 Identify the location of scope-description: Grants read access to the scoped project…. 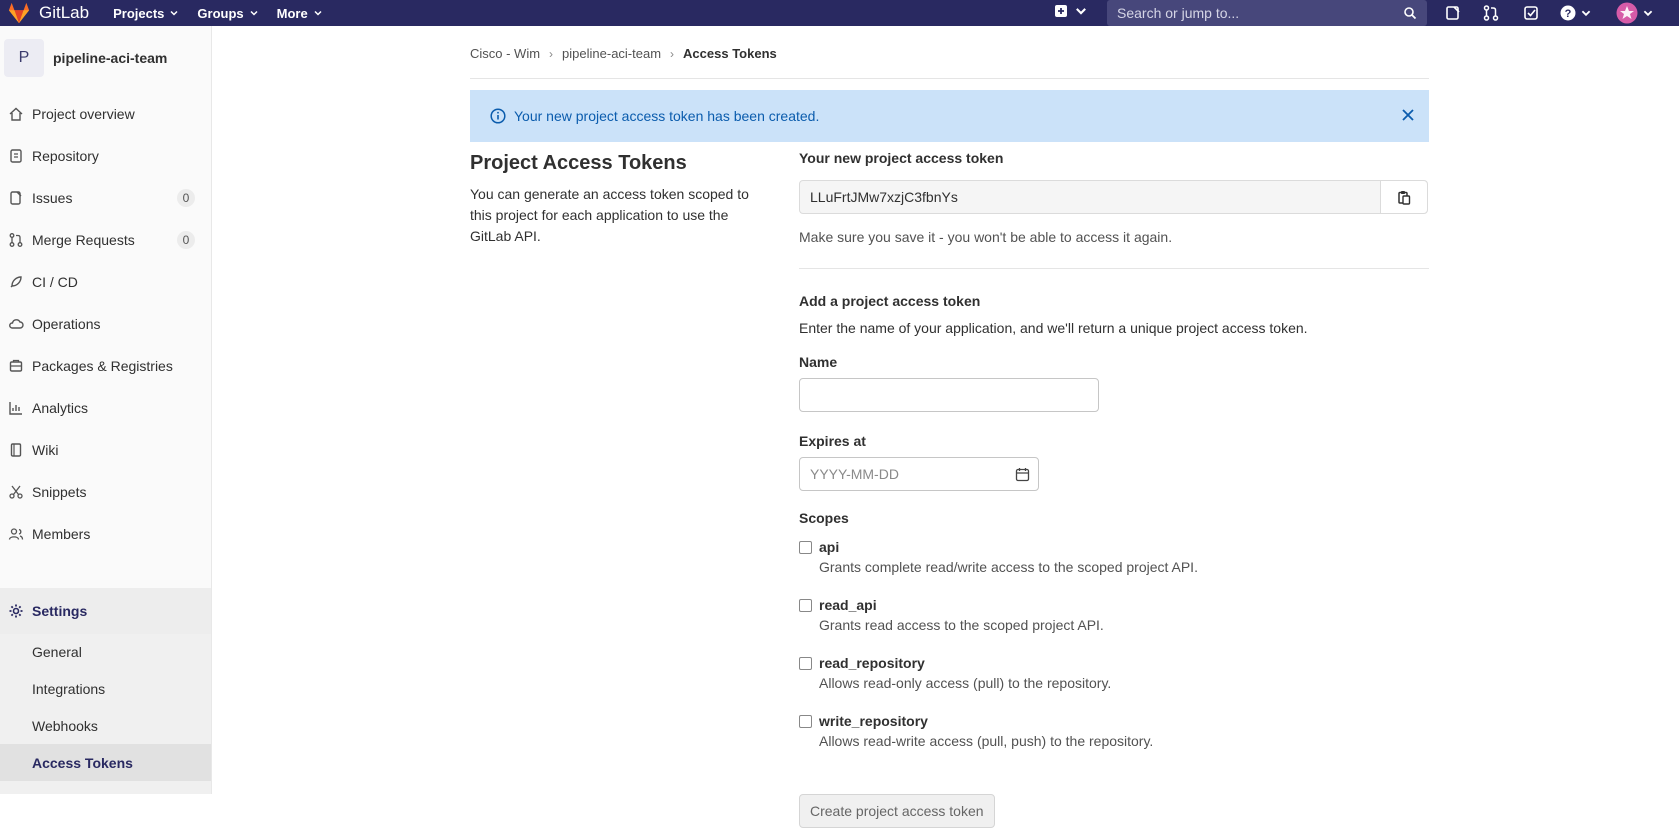
(961, 625).